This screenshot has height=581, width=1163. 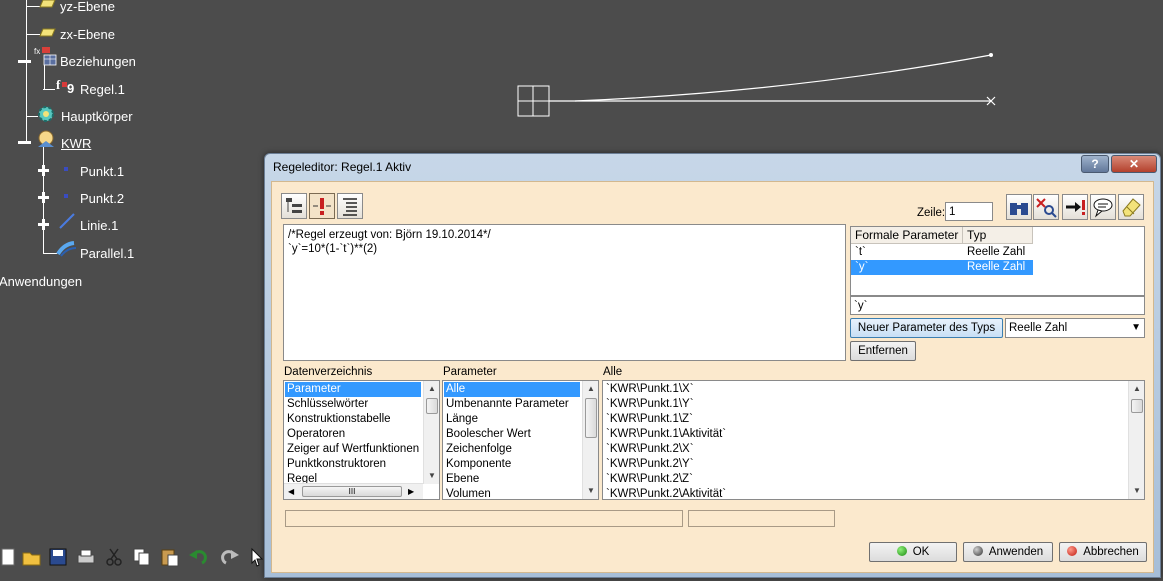 I want to click on parameter-name: `y`, so click(x=862, y=267).